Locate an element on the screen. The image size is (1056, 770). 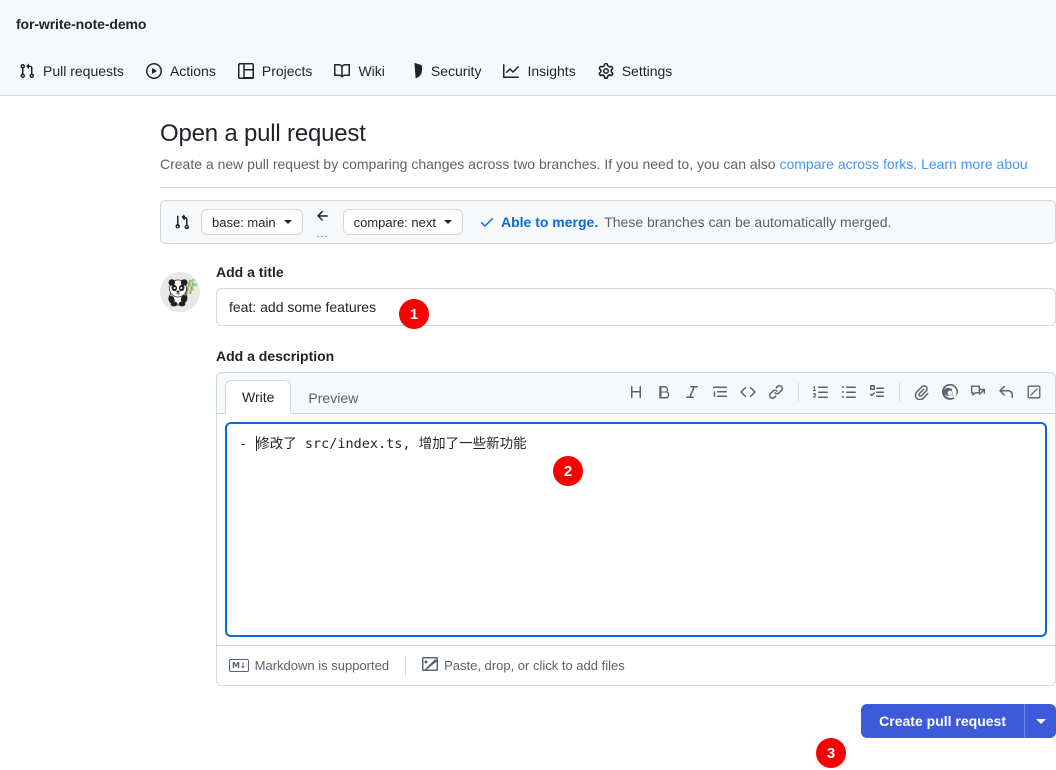
nav-item-label: Pull requests is located at coordinates (83, 71).